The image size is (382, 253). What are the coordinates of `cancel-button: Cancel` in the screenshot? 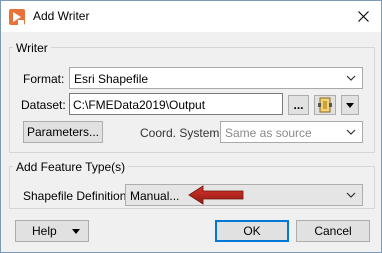 It's located at (333, 231).